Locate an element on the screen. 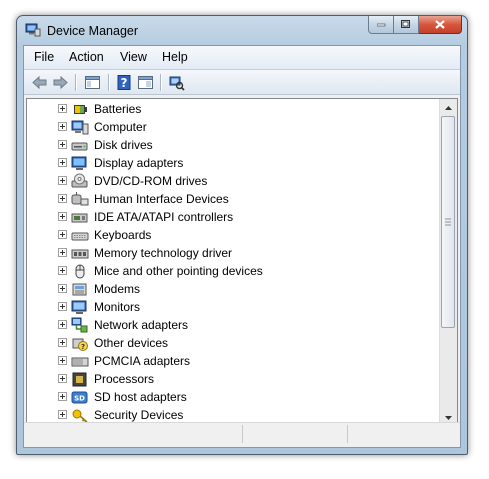 This screenshot has width=489, height=479. tree-category-label: Mice and other pointing devices is located at coordinates (178, 271).